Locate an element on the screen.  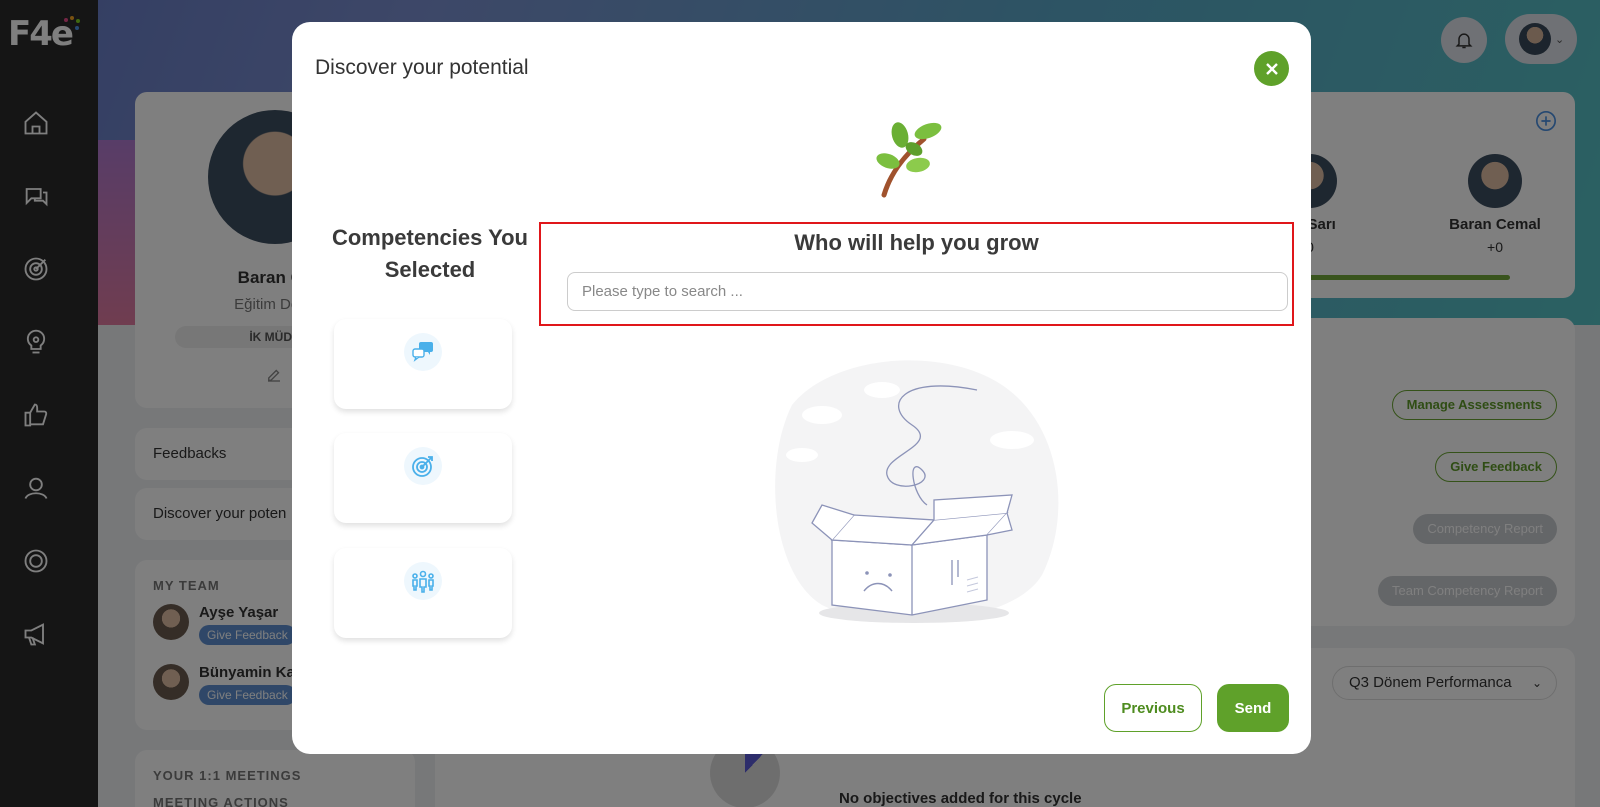
modal-title: Discover your potential is located at coordinates (422, 67).